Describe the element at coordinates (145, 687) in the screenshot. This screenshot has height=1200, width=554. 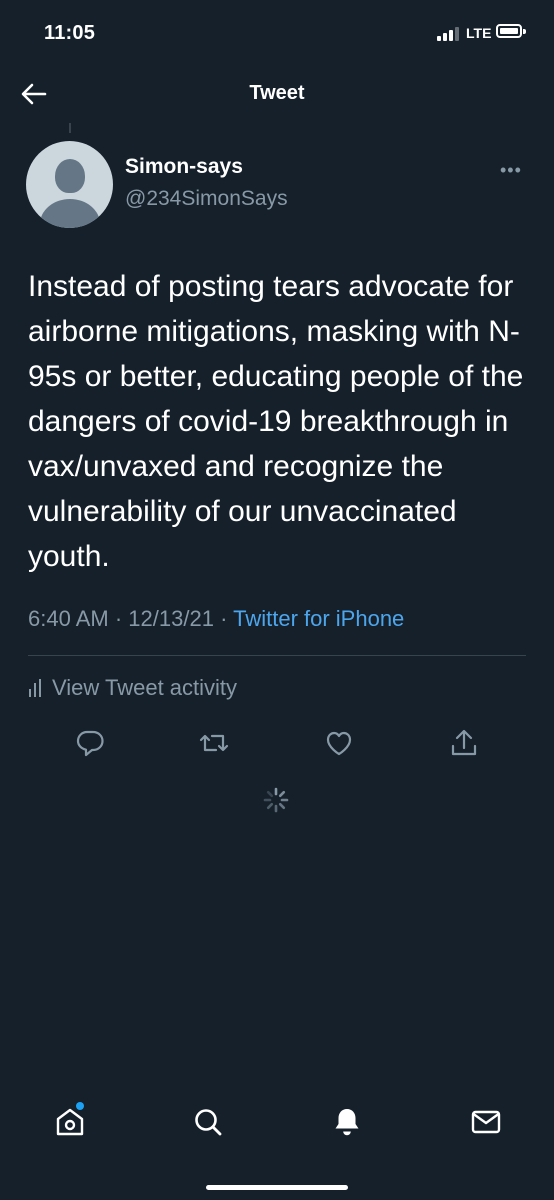
I see `view-activity-label: View Tweet activity` at that location.